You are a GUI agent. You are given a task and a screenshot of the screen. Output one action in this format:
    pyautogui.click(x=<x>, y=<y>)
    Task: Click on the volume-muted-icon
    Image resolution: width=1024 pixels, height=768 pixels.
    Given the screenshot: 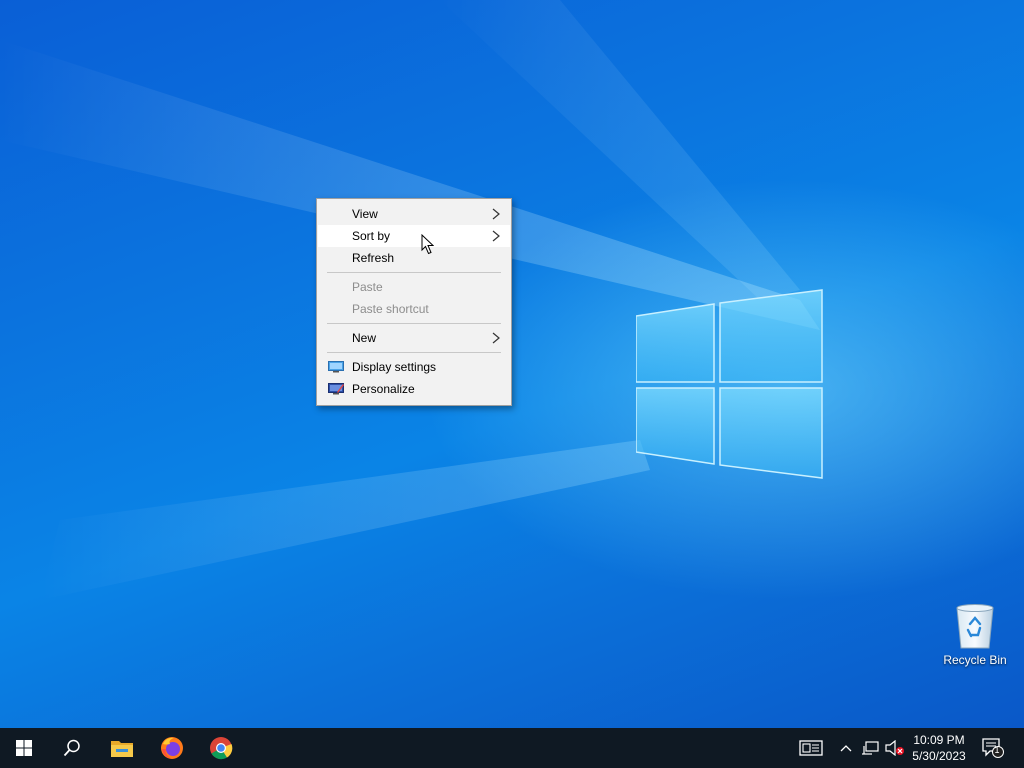 What is the action you would take?
    pyautogui.click(x=894, y=748)
    